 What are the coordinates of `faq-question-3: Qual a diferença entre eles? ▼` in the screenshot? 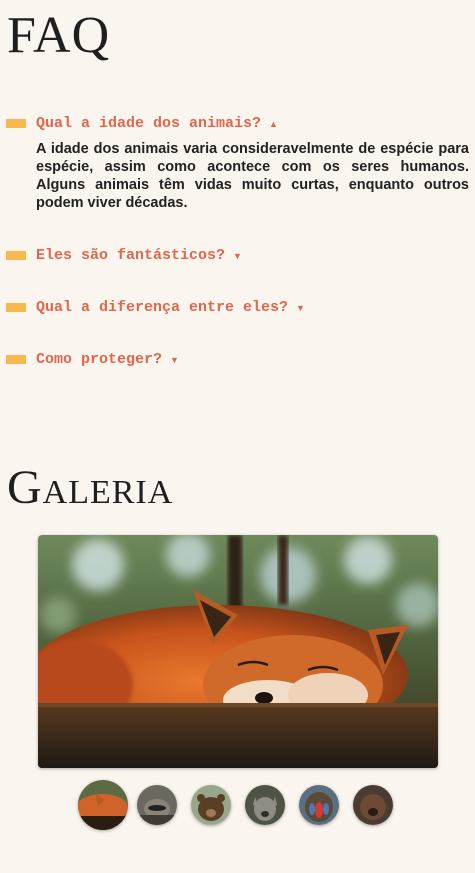 It's located at (237, 307).